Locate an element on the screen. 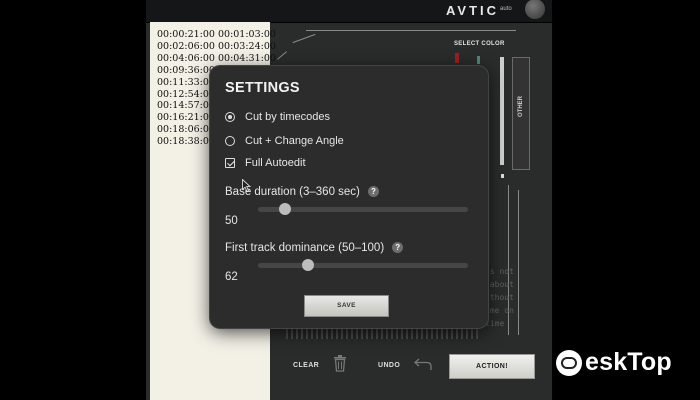 The width and height of the screenshot is (700, 400). clear-button: CLEAR is located at coordinates (306, 365).